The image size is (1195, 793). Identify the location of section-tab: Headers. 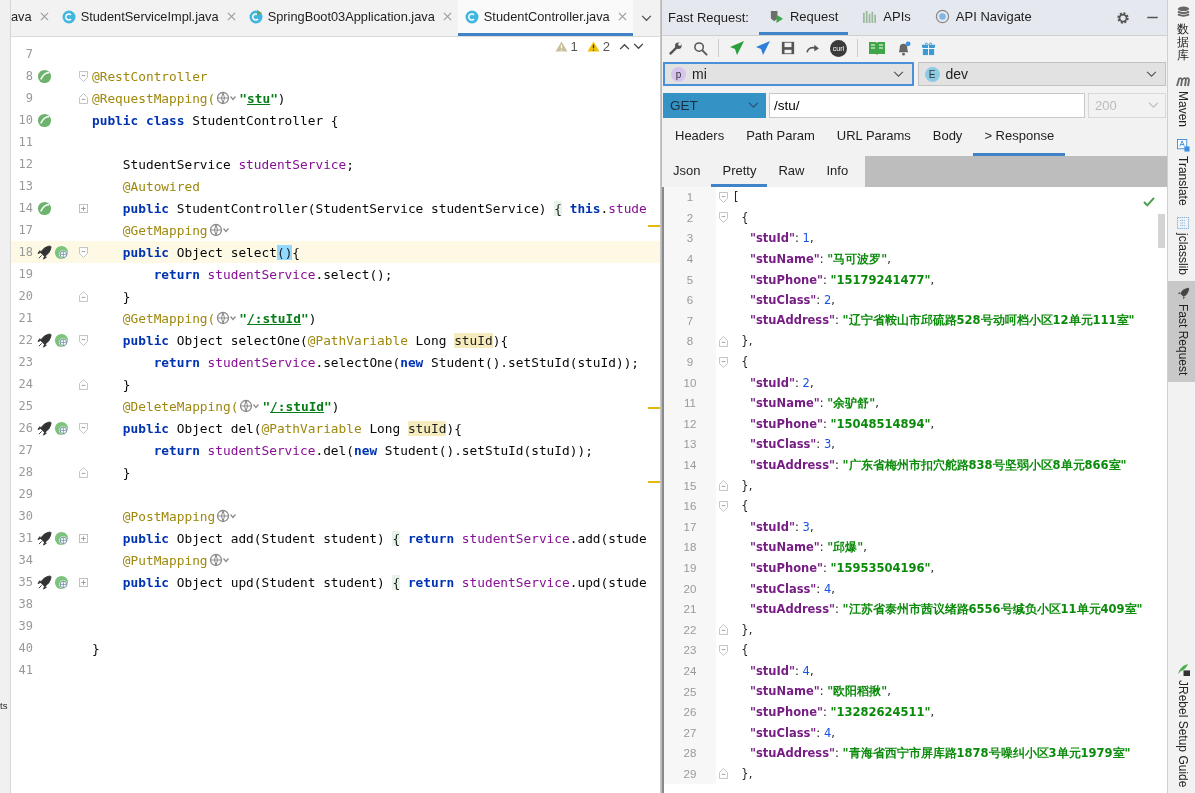
(700, 137).